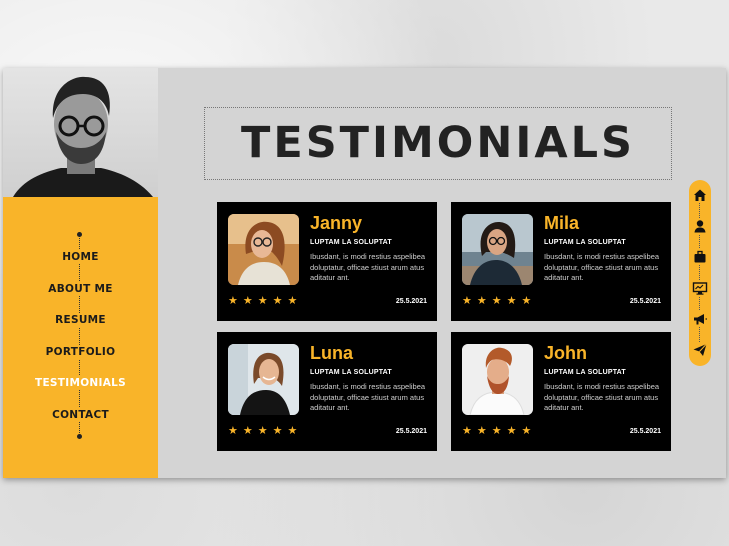  What do you see at coordinates (700, 195) in the screenshot?
I see `home-icon` at bounding box center [700, 195].